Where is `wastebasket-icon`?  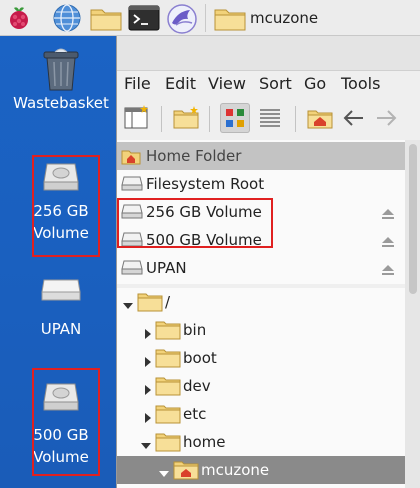 wastebasket-icon is located at coordinates (61, 69).